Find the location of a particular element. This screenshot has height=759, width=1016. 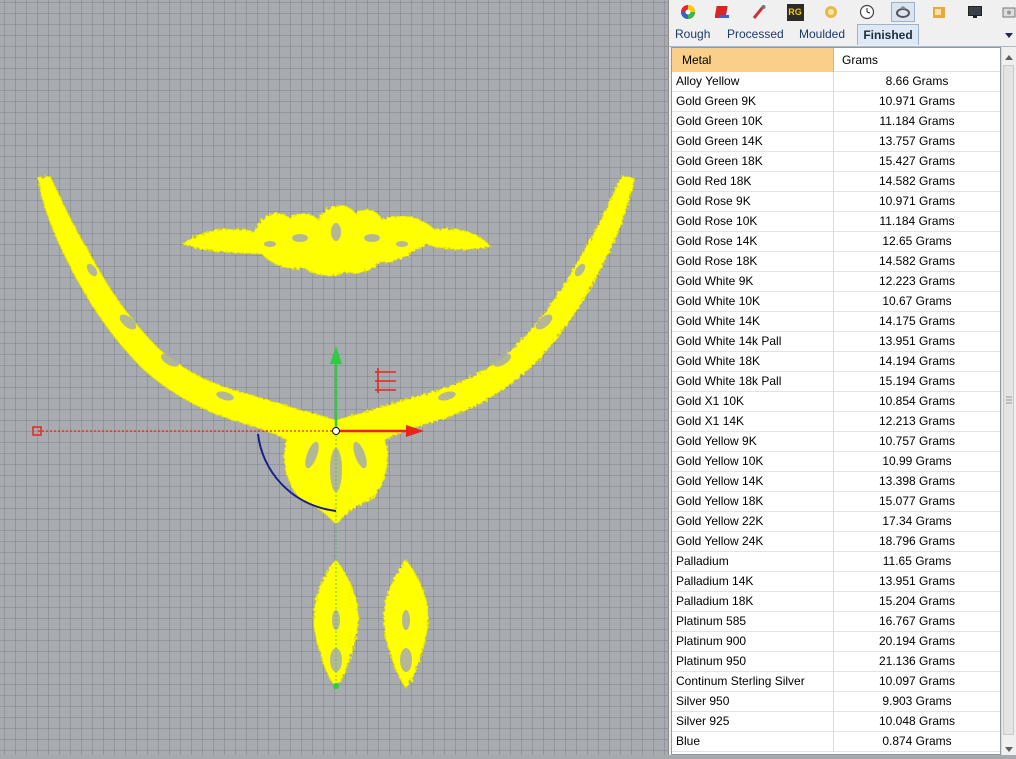

metal-name-cell: Gold Green 14K is located at coordinates (753, 141).